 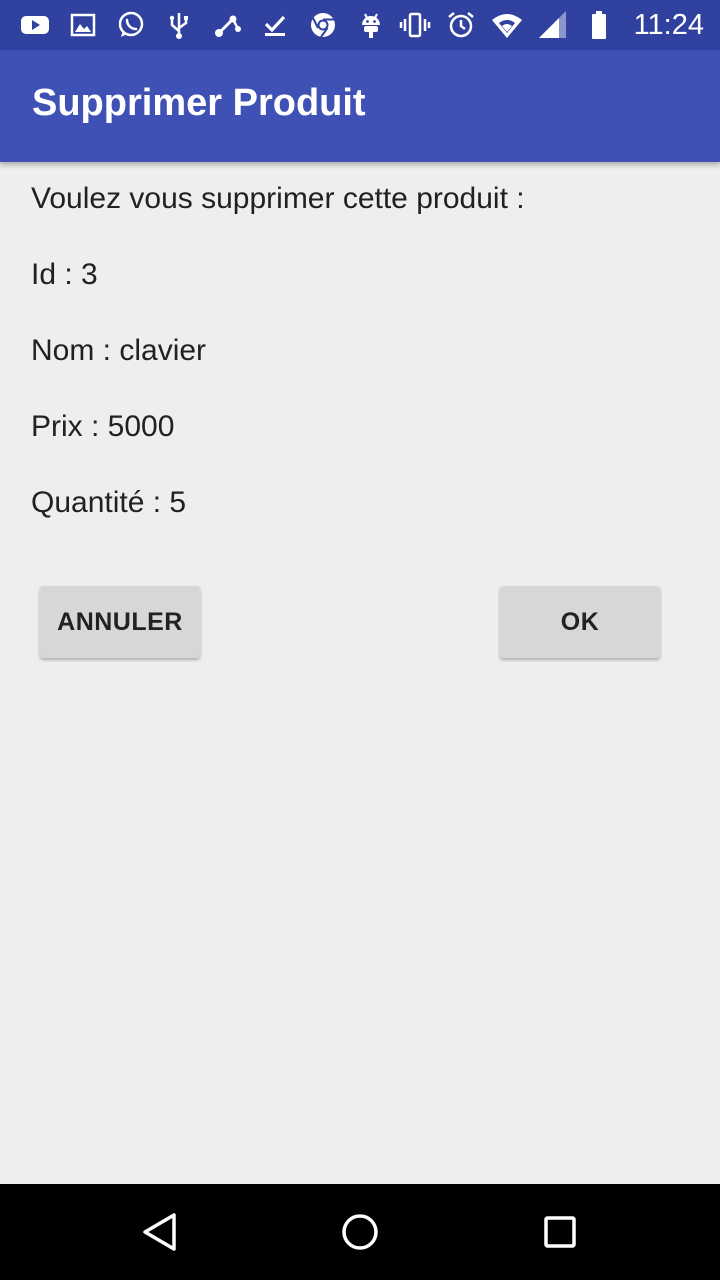 What do you see at coordinates (371, 25) in the screenshot?
I see `android-icon` at bounding box center [371, 25].